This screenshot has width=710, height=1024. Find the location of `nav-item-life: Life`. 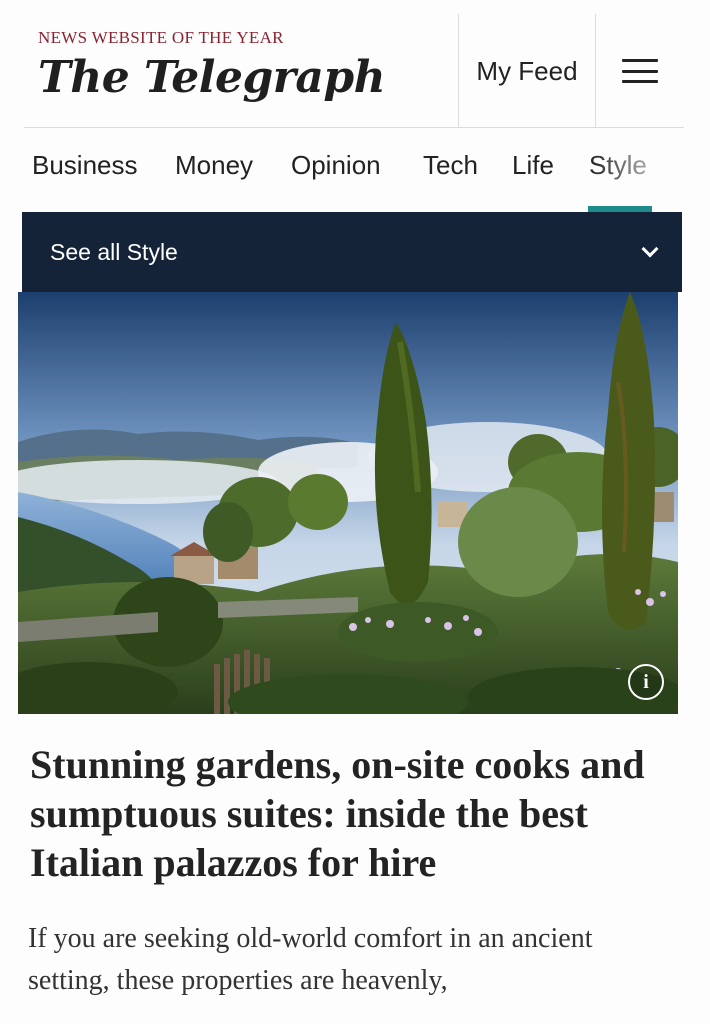

nav-item-life: Life is located at coordinates (533, 165).